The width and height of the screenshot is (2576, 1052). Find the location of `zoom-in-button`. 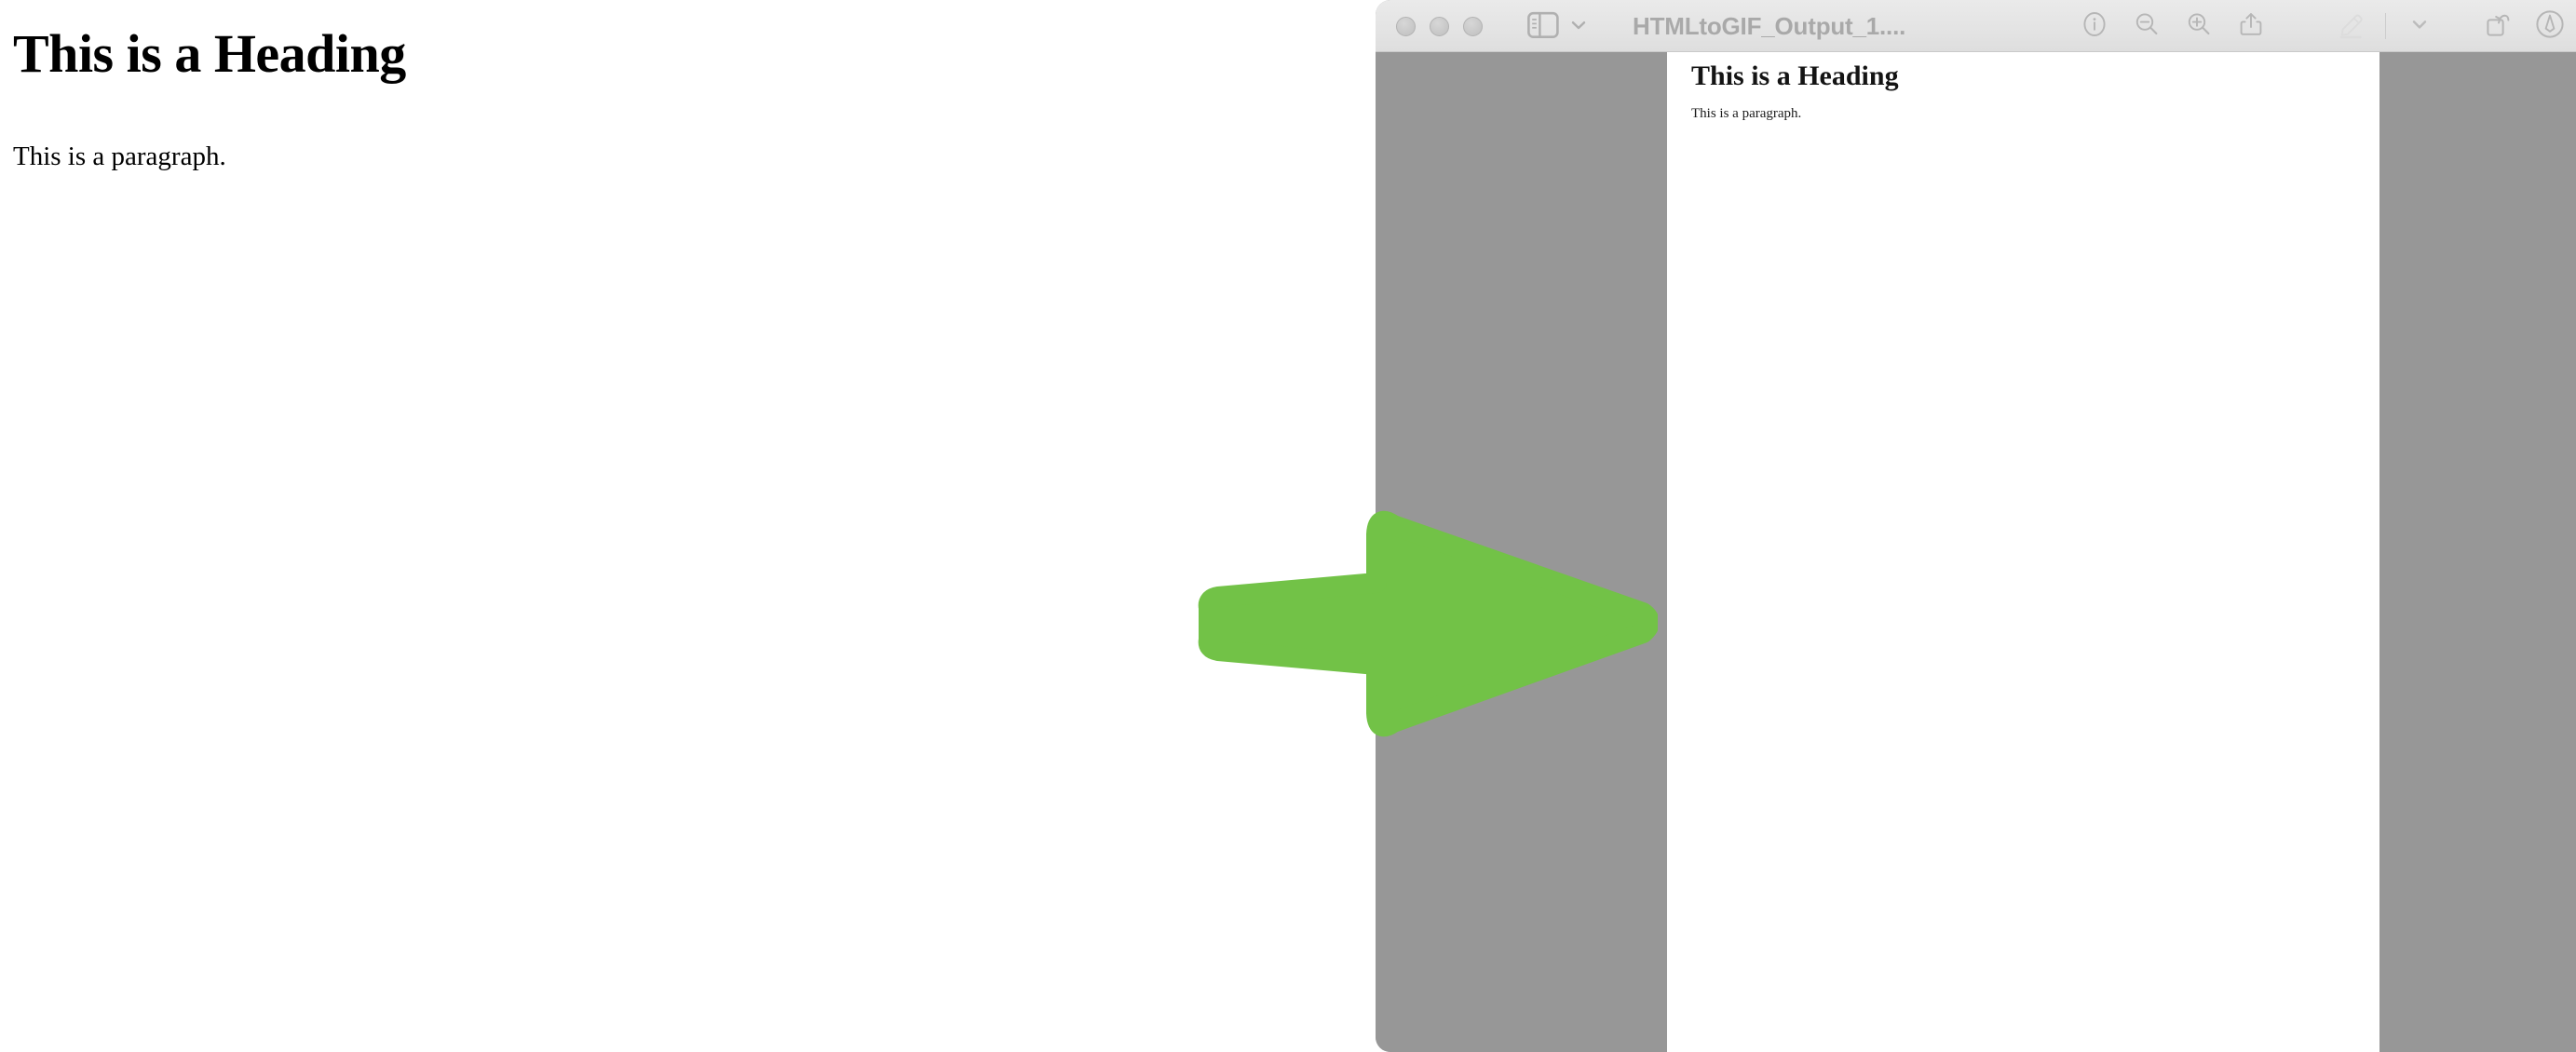

zoom-in-button is located at coordinates (2199, 26).